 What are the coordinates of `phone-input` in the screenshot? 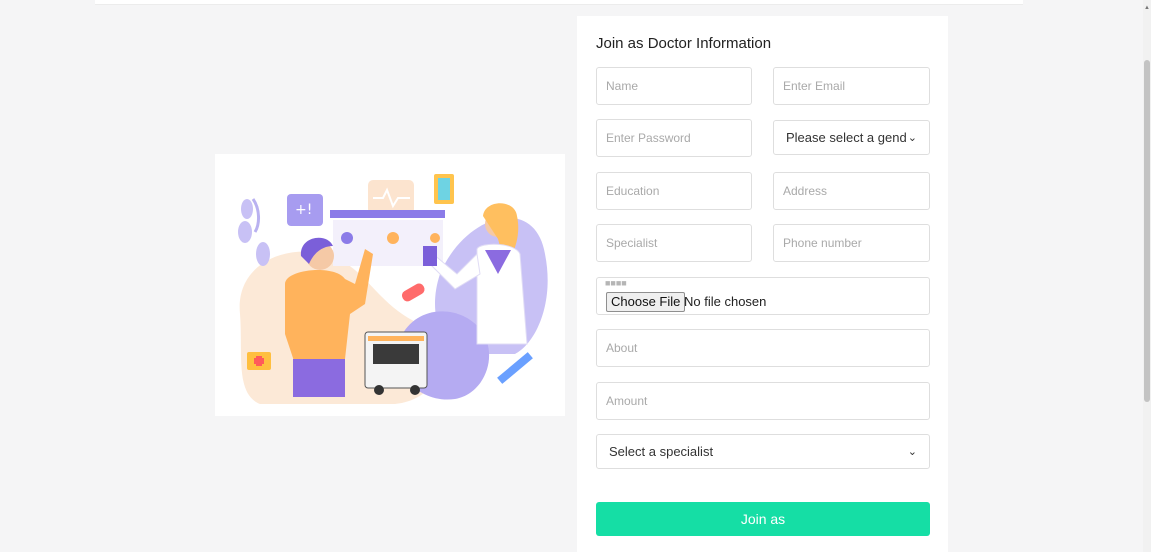 It's located at (851, 243).